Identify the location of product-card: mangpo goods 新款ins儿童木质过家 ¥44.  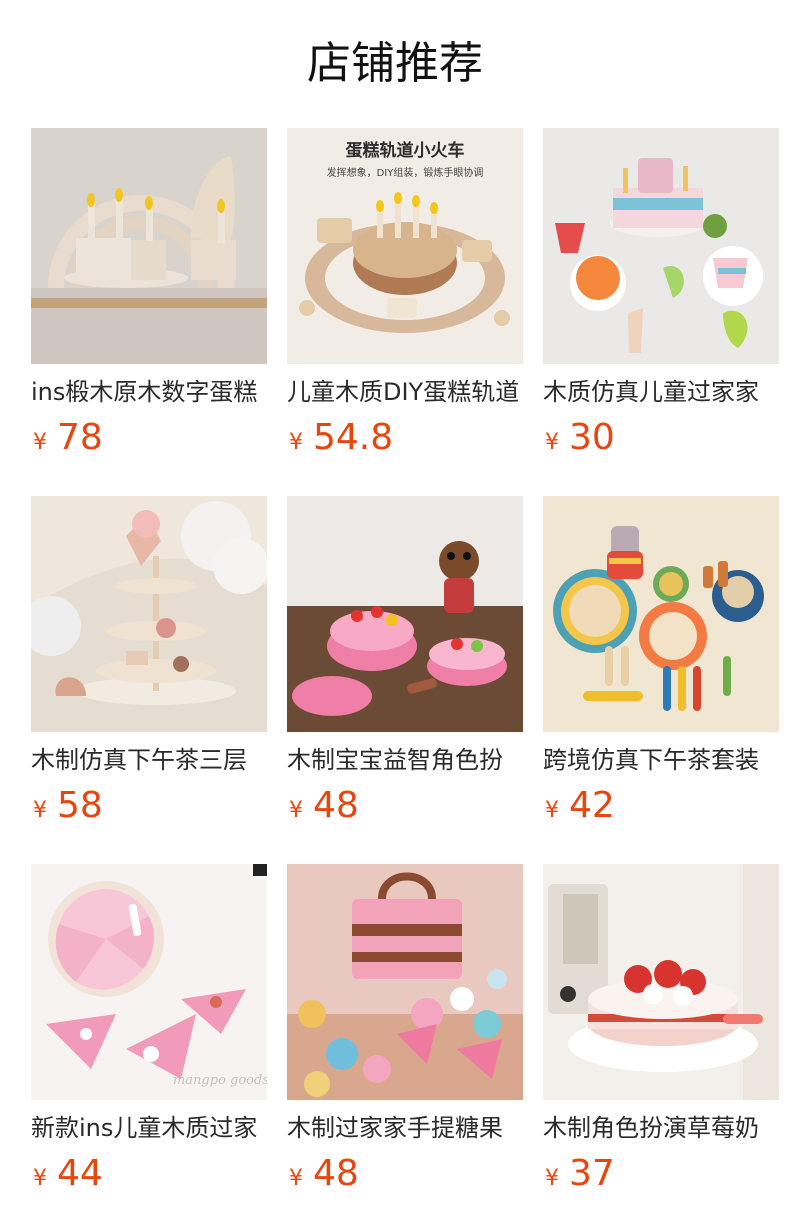
(149, 1048).